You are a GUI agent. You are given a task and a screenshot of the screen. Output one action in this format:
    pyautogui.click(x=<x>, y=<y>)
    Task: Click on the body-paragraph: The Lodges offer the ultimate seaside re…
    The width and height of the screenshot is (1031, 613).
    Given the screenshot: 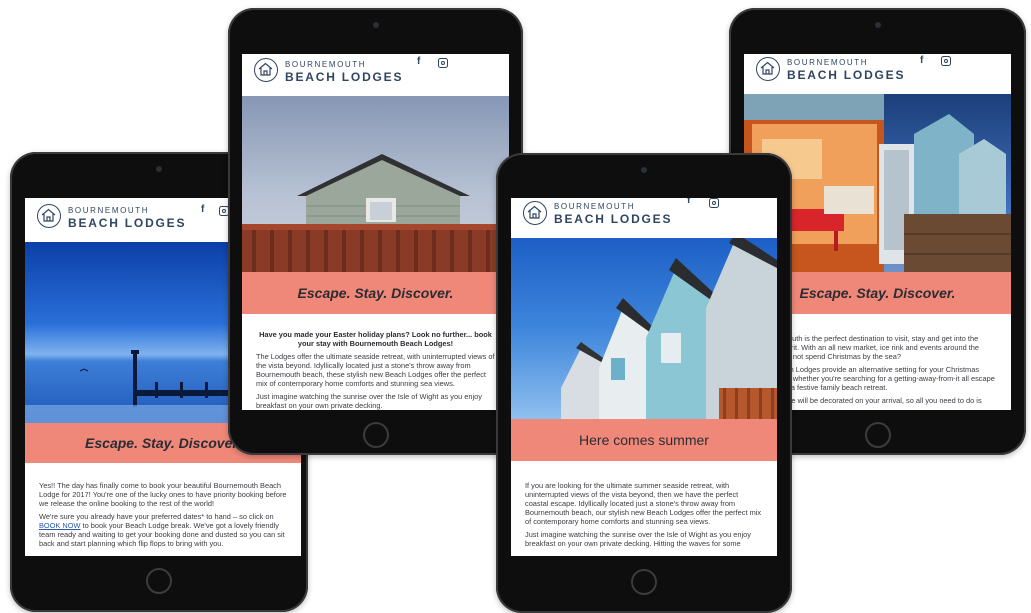 What is the action you would take?
    pyautogui.click(x=375, y=370)
    